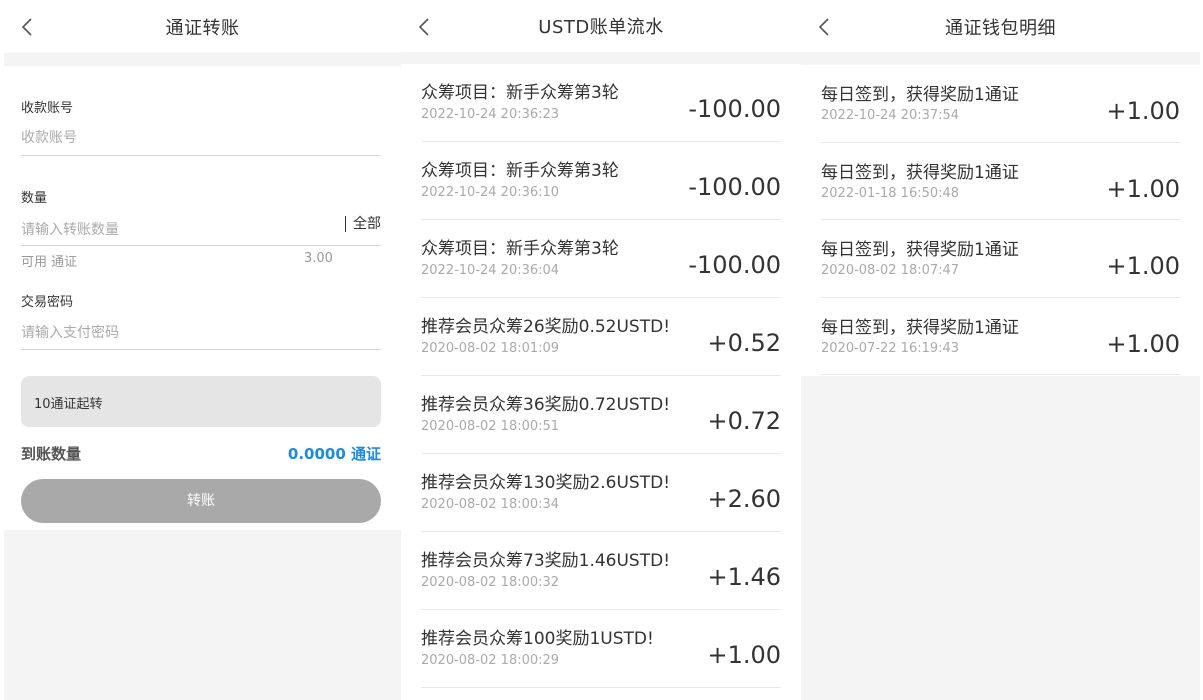 The image size is (1203, 700). What do you see at coordinates (490, 660) in the screenshot?
I see `item-date: 2020-08-02 18:00:29` at bounding box center [490, 660].